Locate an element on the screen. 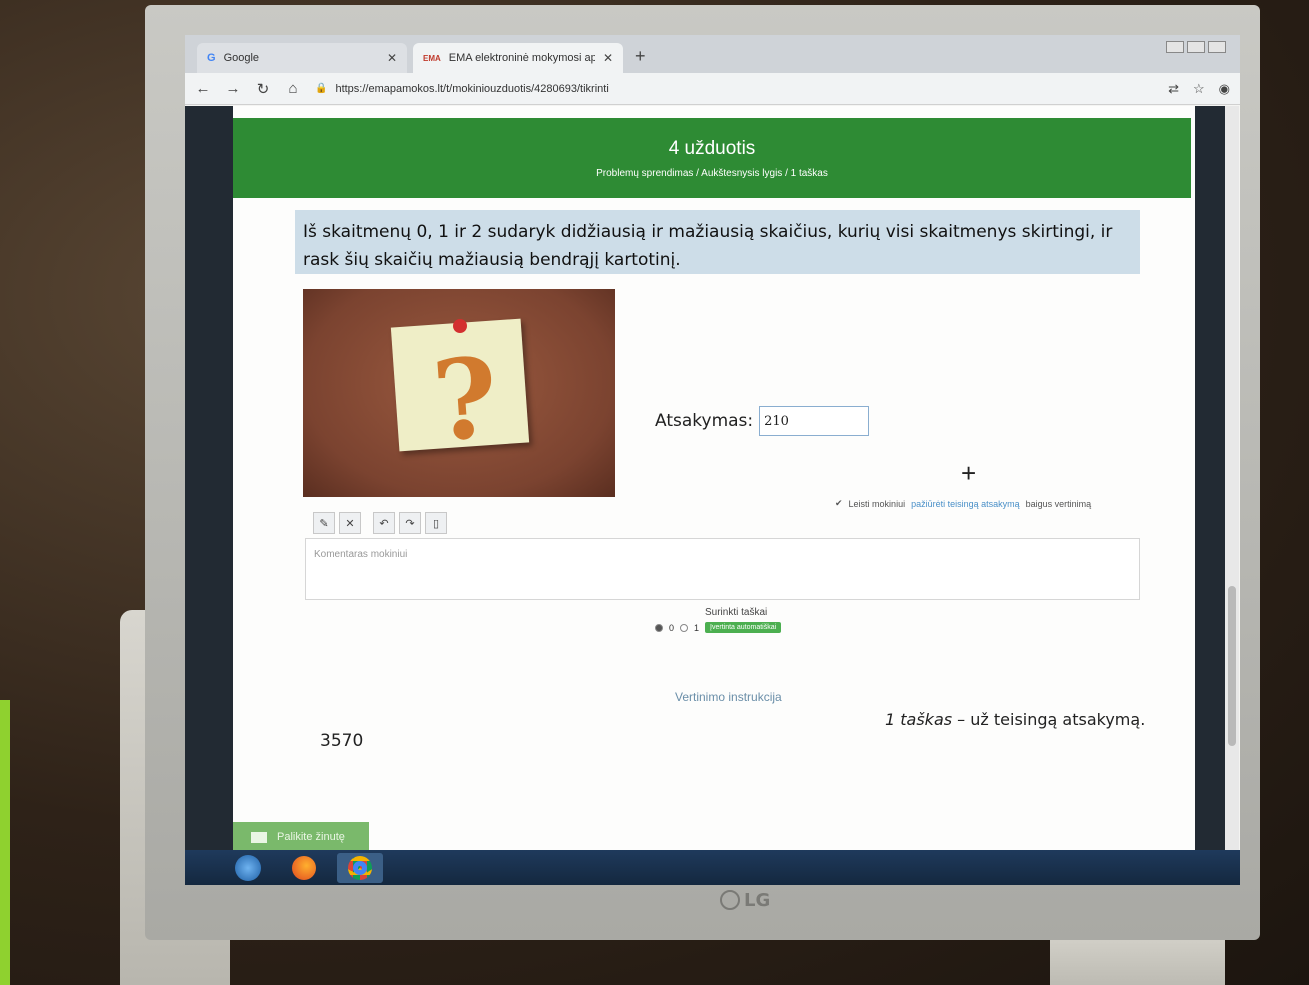  minimize-button is located at coordinates (1175, 47).